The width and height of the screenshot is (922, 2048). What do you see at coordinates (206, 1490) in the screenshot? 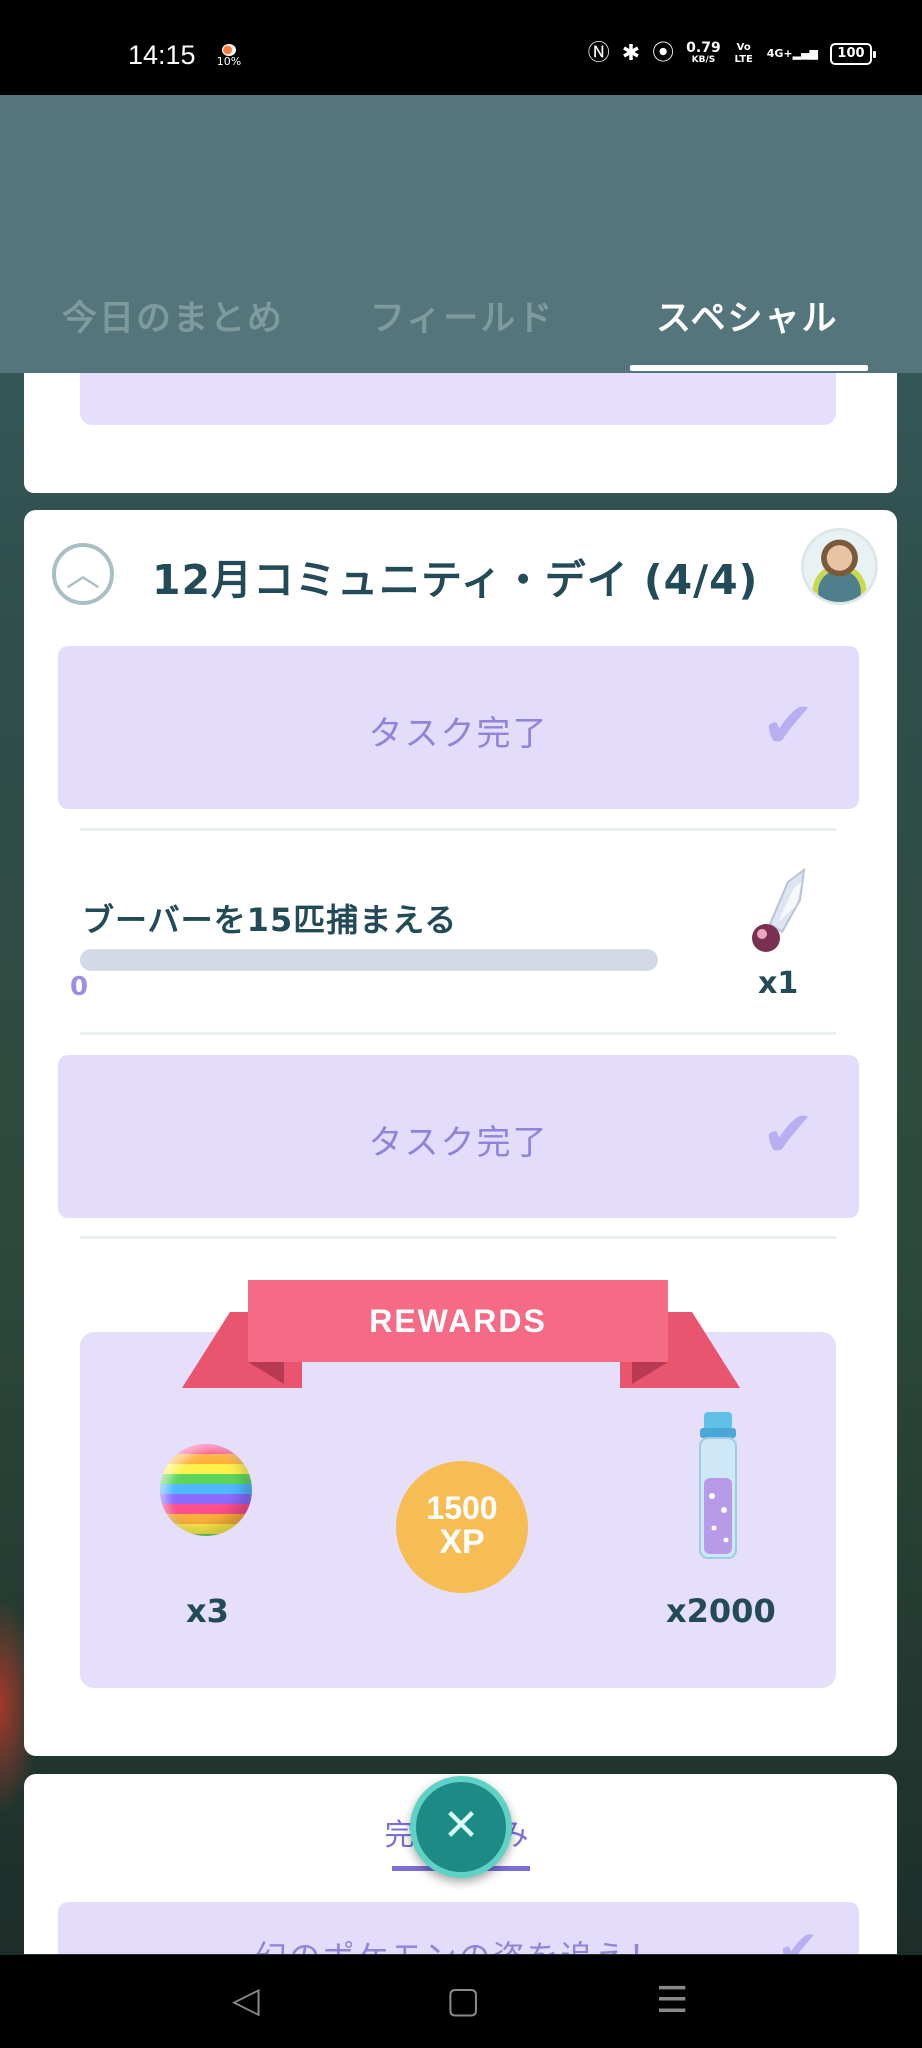
I see `rainbow-candy-icon` at bounding box center [206, 1490].